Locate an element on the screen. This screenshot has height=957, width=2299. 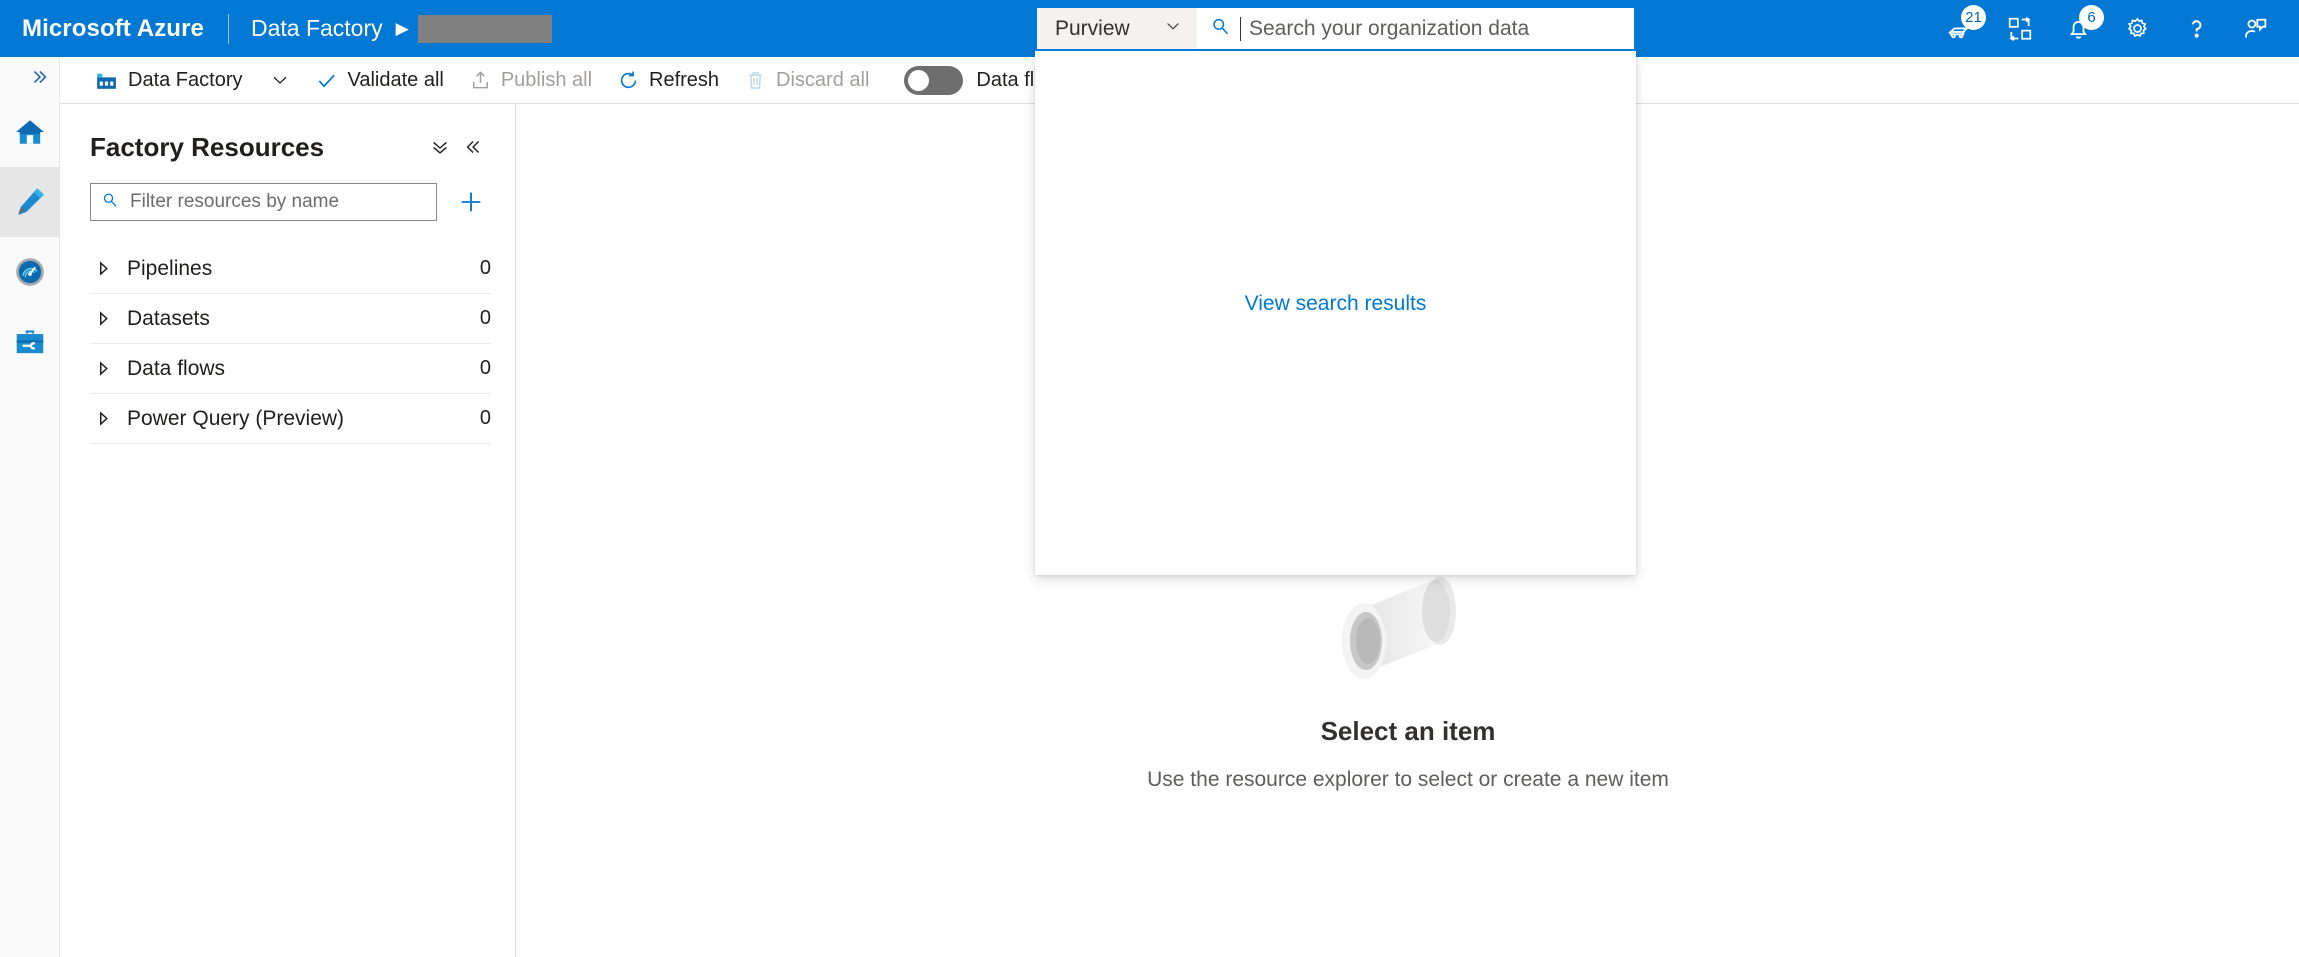
factory-resources-header: Factory Resources is located at coordinates (287, 134).